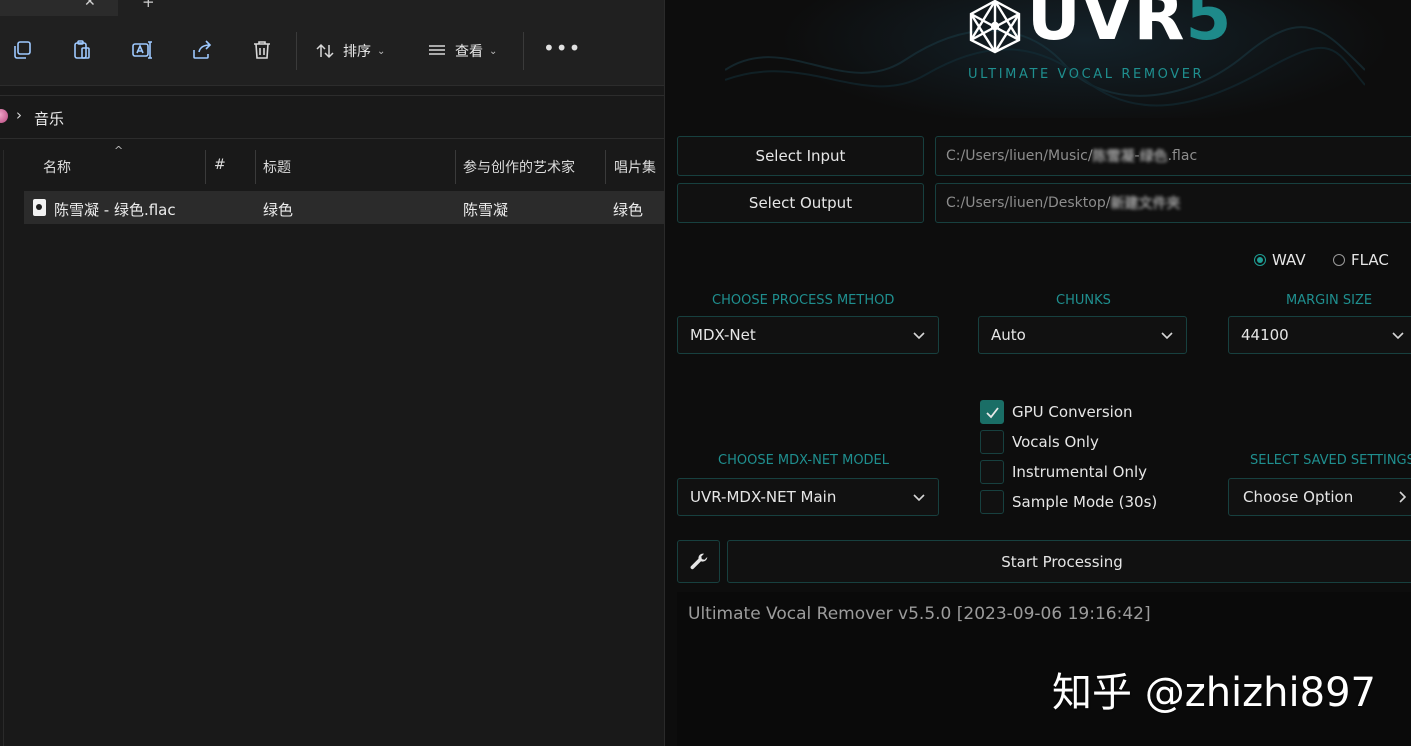 This screenshot has width=1411, height=746. I want to click on sample-mode-checkbox: Sample Mode (30s), so click(1068, 502).